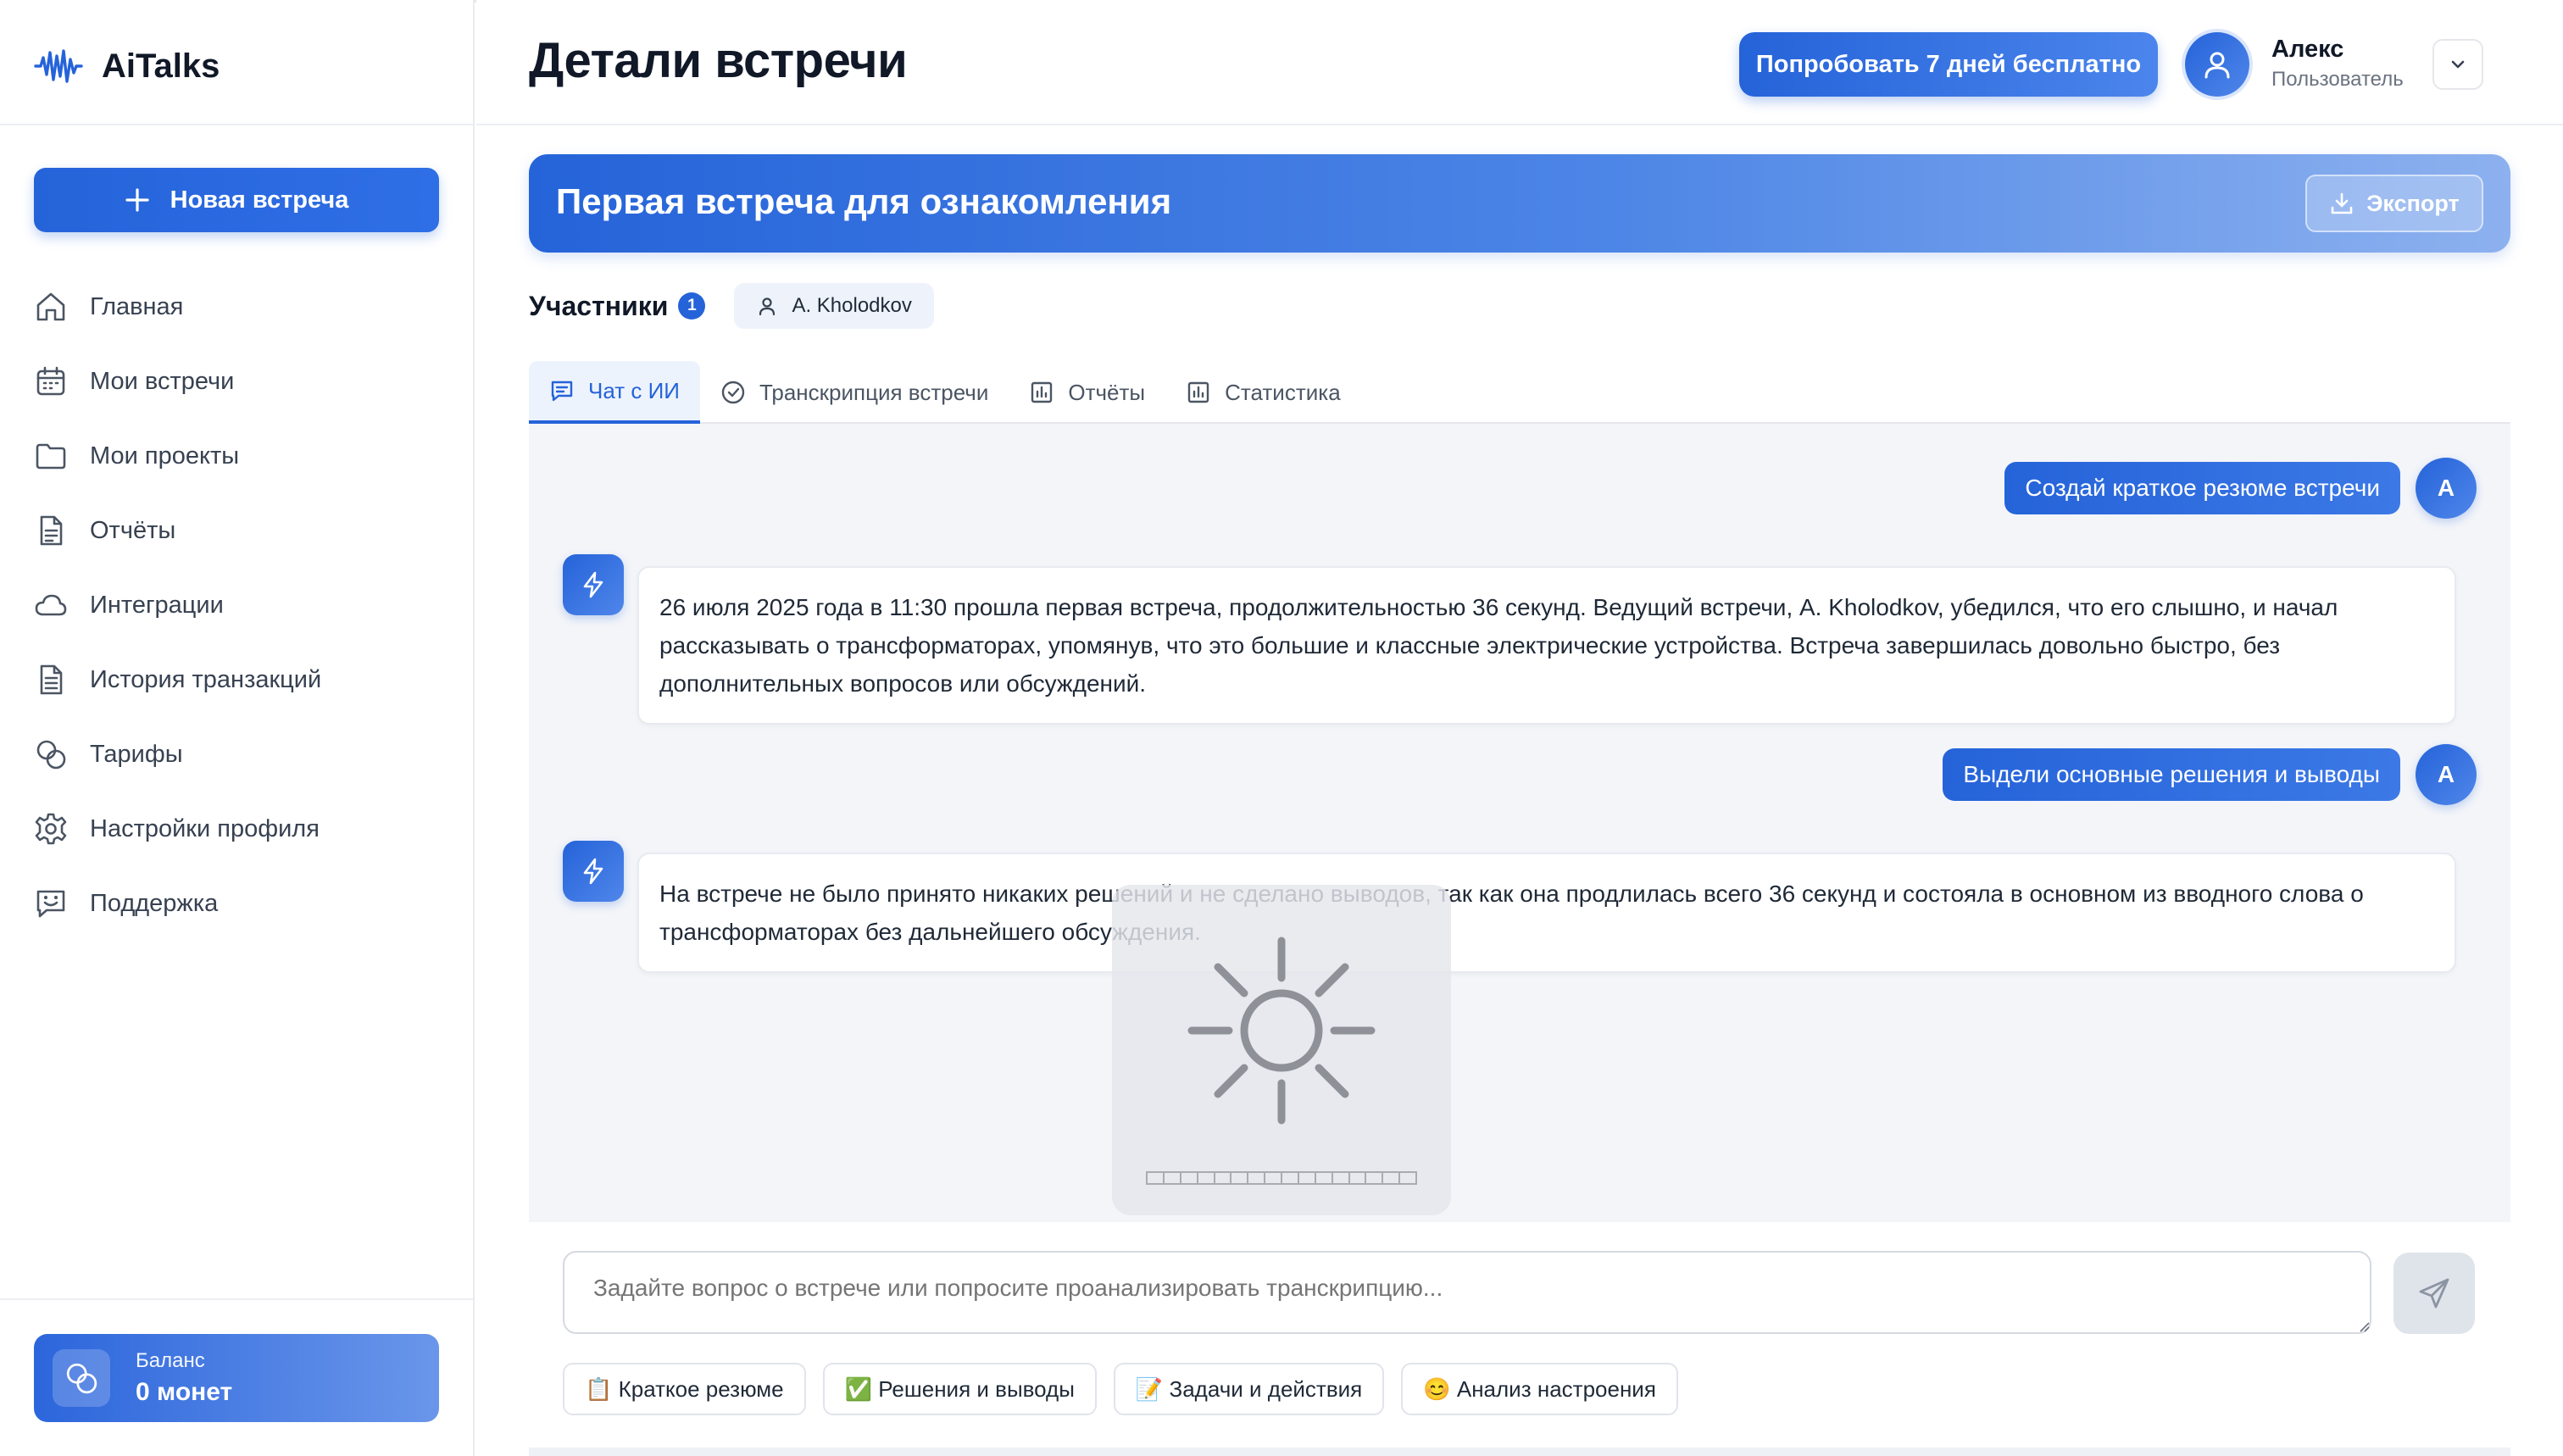 Image resolution: width=2563 pixels, height=1456 pixels. I want to click on sidebar-item-transactions: История транзакций, so click(238, 679).